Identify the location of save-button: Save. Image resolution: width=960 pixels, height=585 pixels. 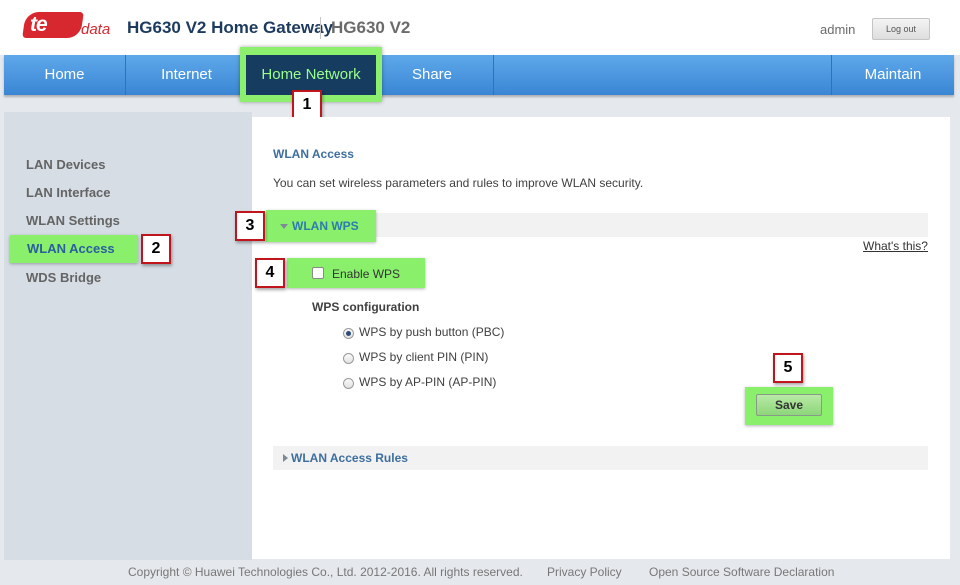
(789, 405).